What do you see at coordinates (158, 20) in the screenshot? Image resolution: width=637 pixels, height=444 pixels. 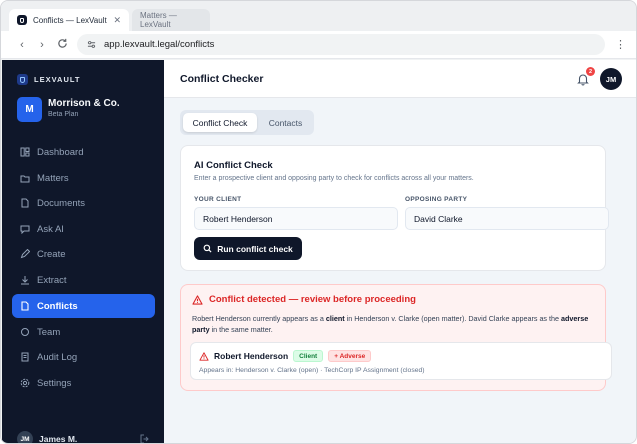 I see `browser-tab-title: Matters — LexVault` at bounding box center [158, 20].